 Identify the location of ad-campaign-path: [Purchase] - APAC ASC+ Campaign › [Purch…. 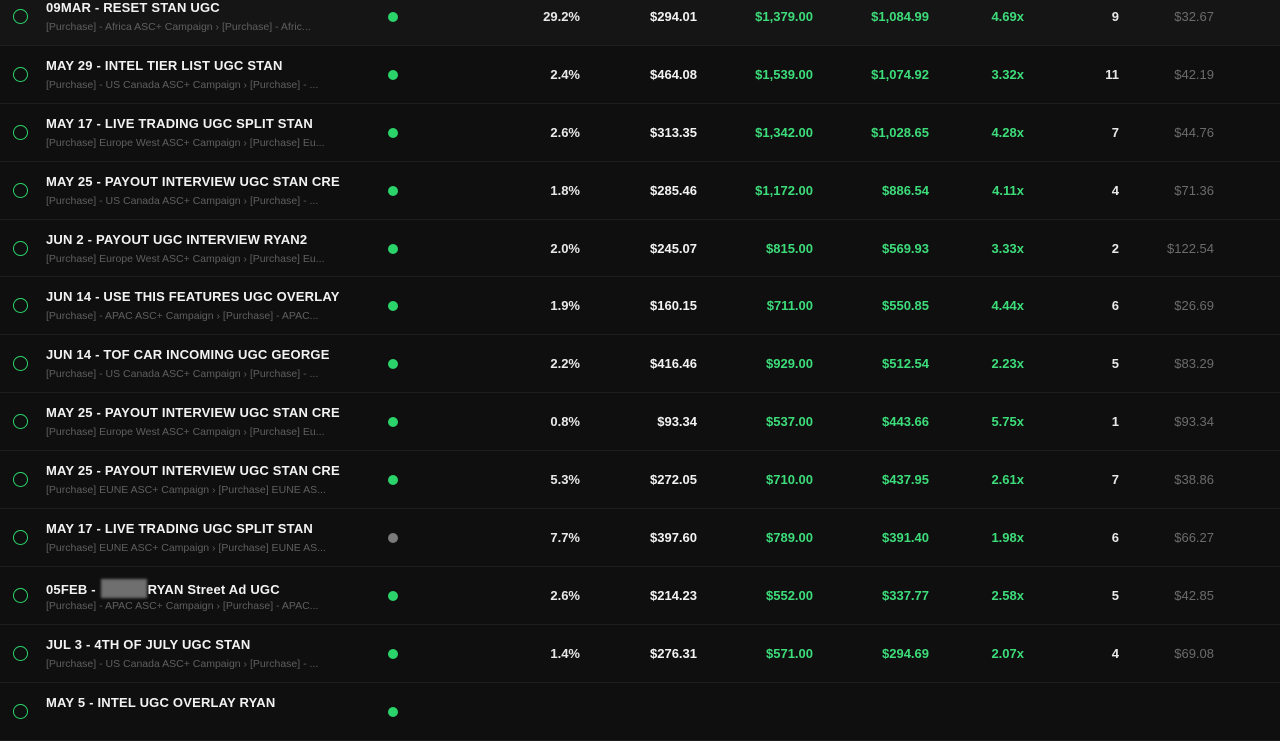
(182, 316).